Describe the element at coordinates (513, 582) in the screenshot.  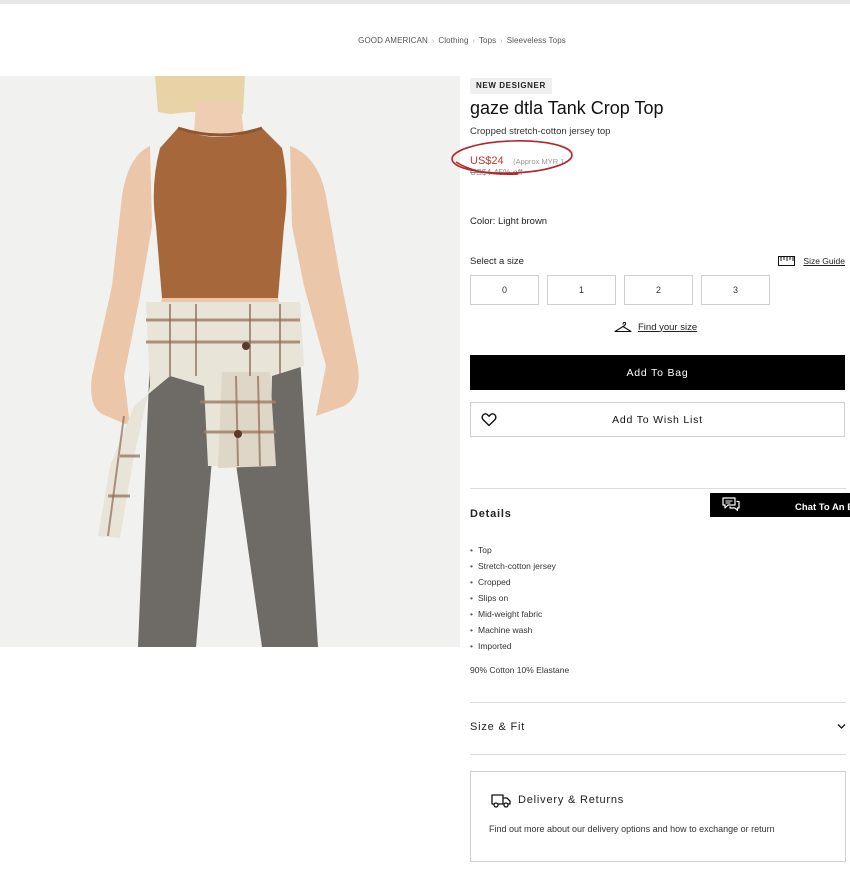
I see `details-item: Cropped` at that location.